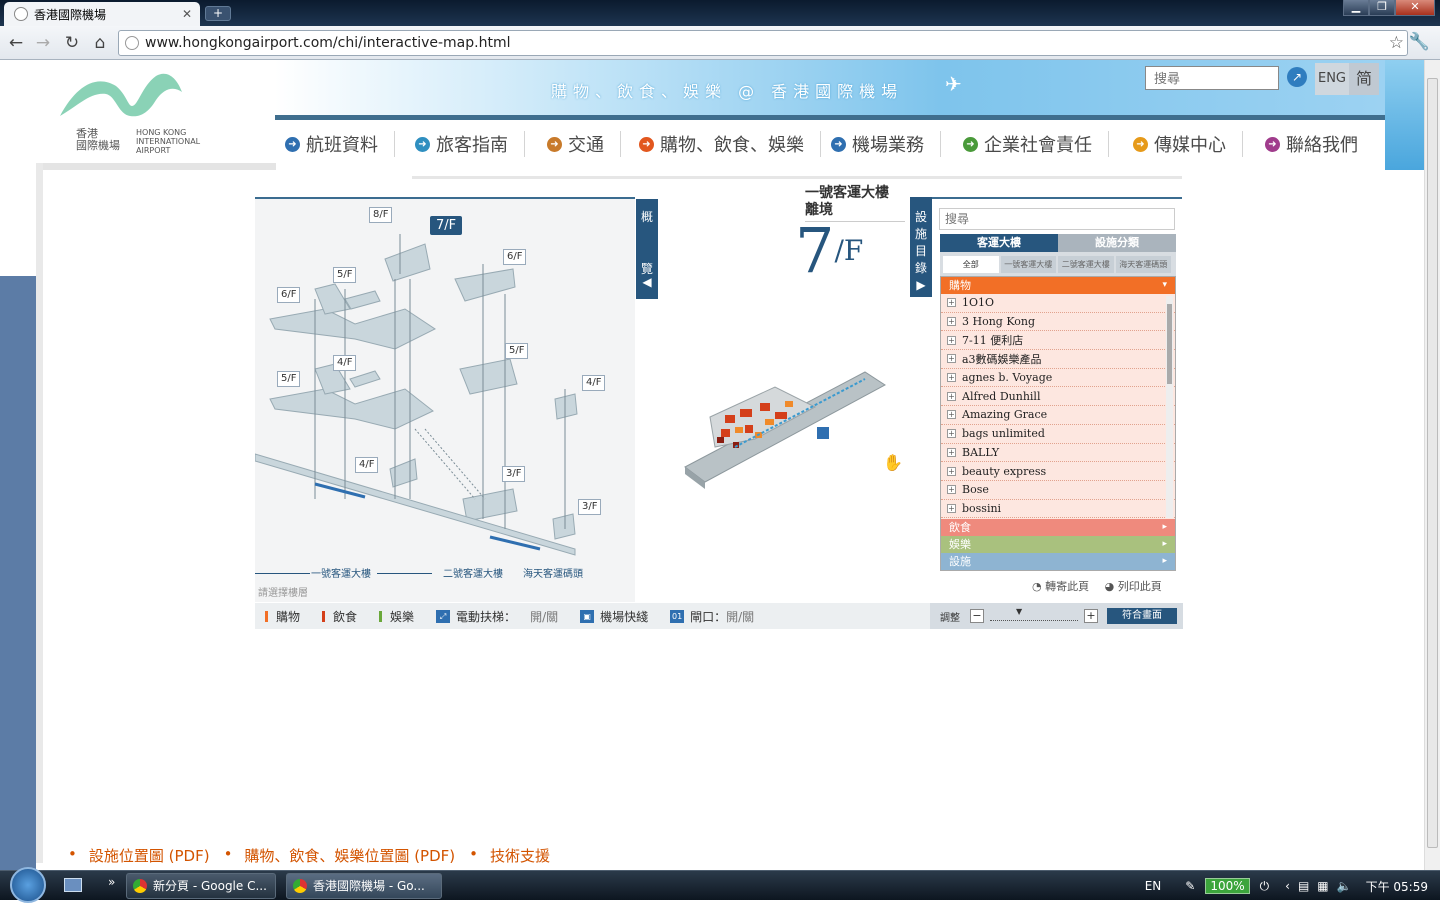  What do you see at coordinates (1058, 561) in the screenshot?
I see `category-facilities: 設施 ▸` at bounding box center [1058, 561].